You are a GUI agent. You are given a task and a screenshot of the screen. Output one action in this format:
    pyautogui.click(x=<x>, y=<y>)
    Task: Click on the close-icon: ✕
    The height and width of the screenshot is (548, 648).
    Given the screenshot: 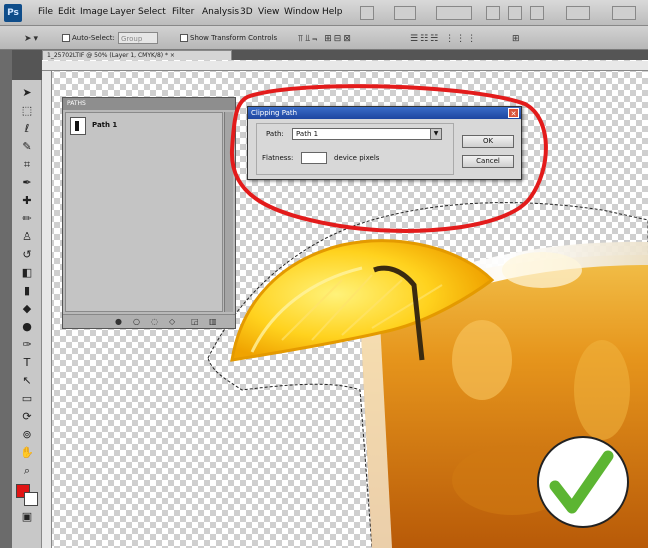 What is the action you would take?
    pyautogui.click(x=513, y=113)
    